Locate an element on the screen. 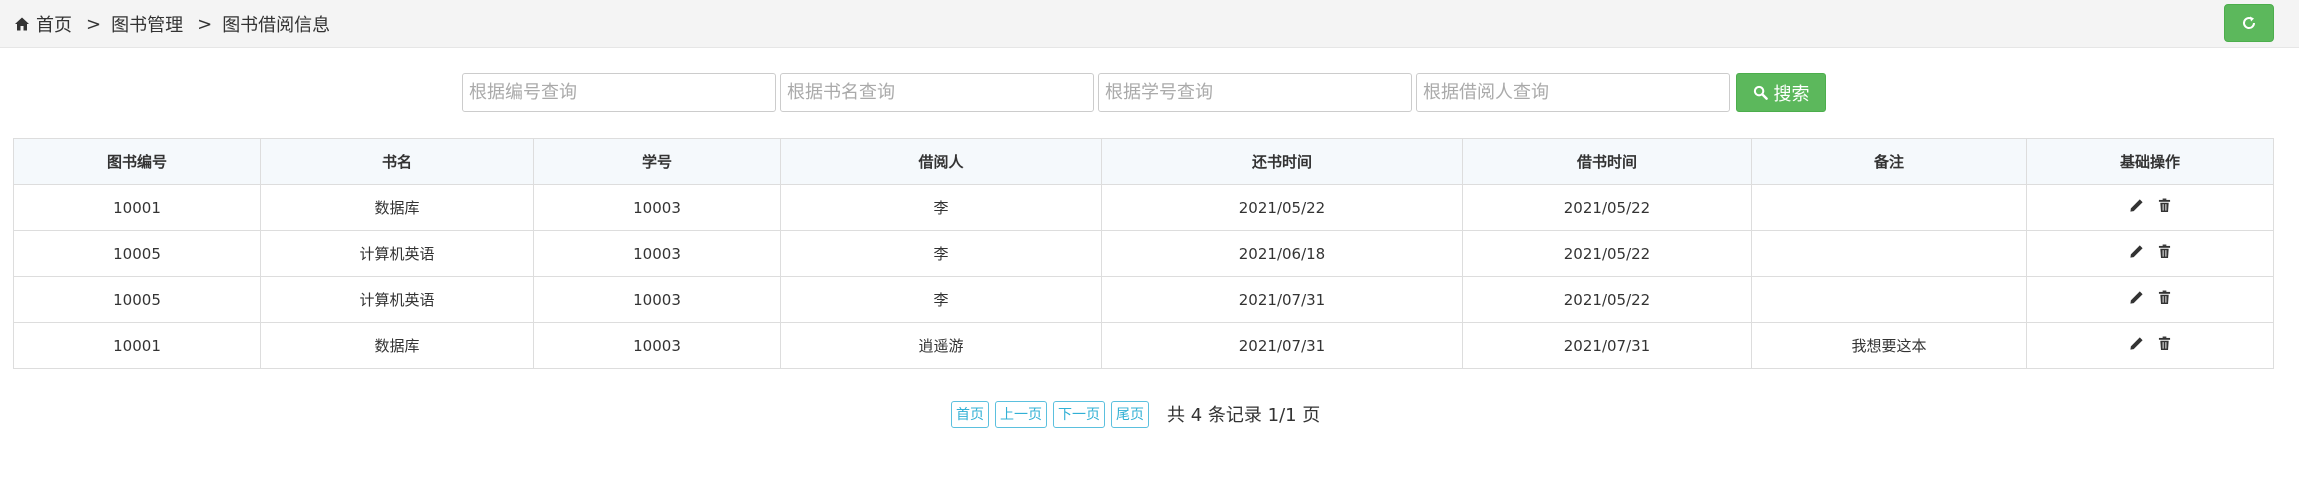 The width and height of the screenshot is (2299, 493). search-button-label: 搜索 is located at coordinates (1791, 94).